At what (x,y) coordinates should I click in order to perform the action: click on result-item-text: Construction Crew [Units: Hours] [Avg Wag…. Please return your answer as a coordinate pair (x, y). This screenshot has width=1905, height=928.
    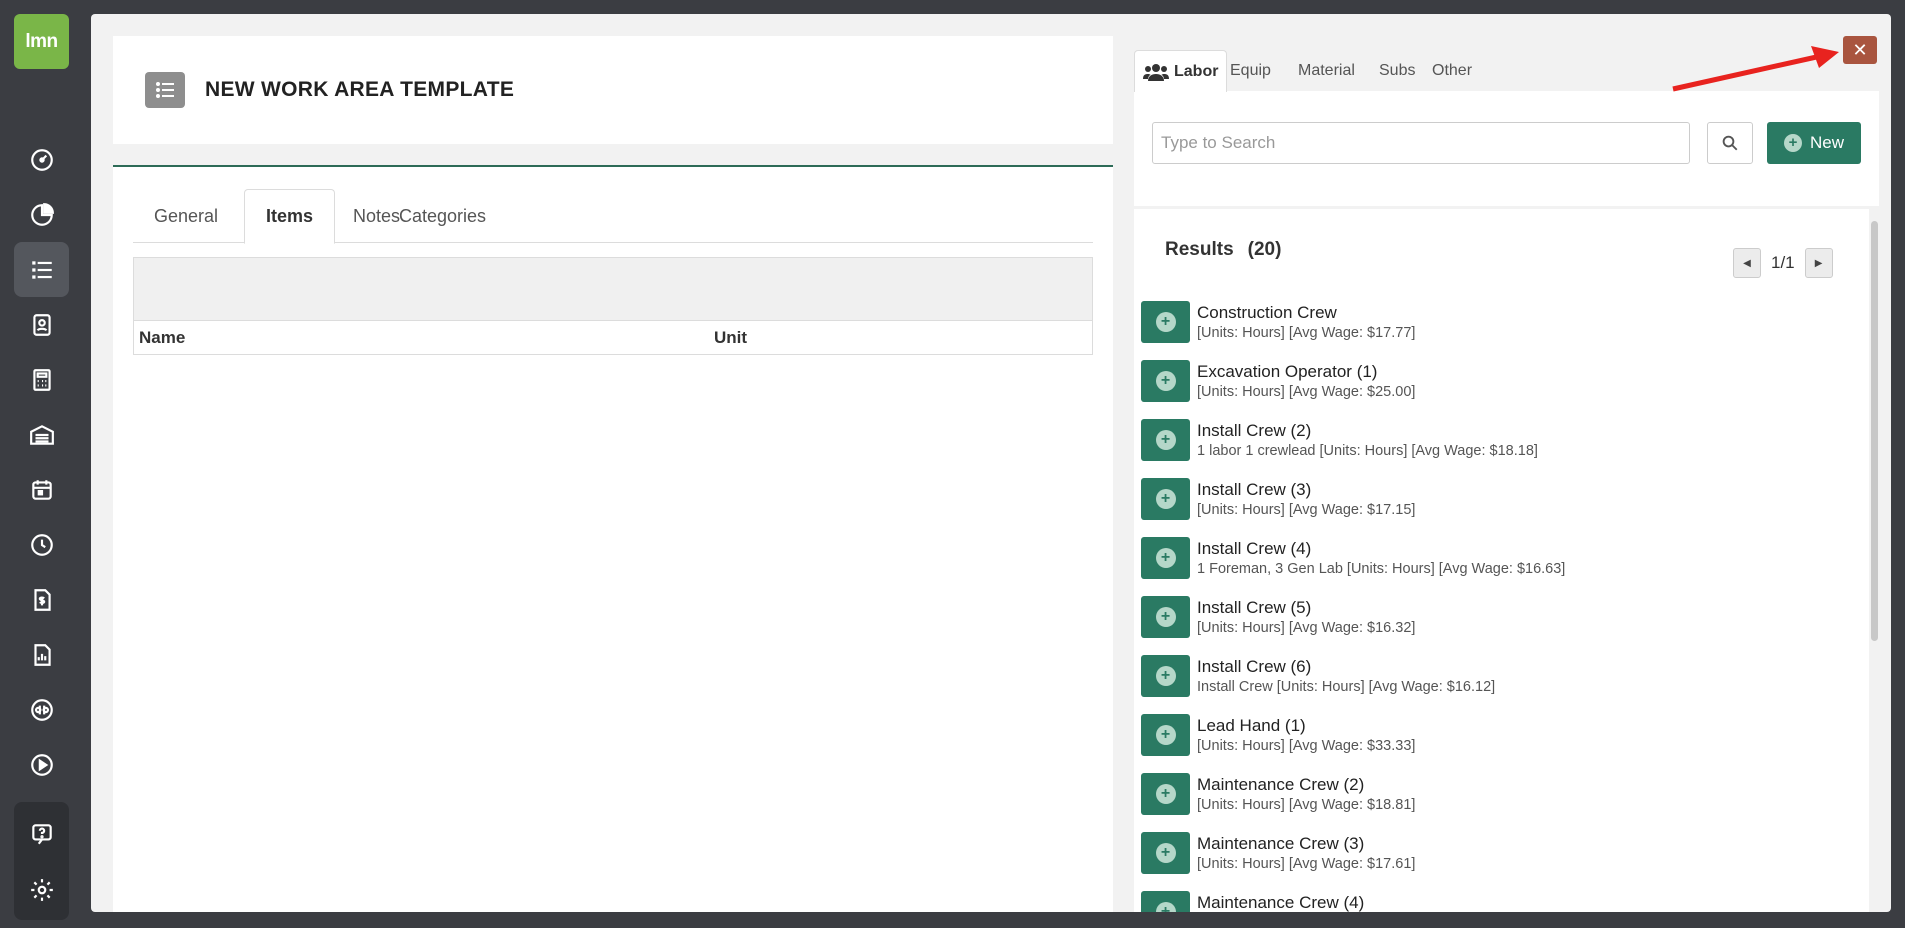
    Looking at the image, I should click on (1306, 329).